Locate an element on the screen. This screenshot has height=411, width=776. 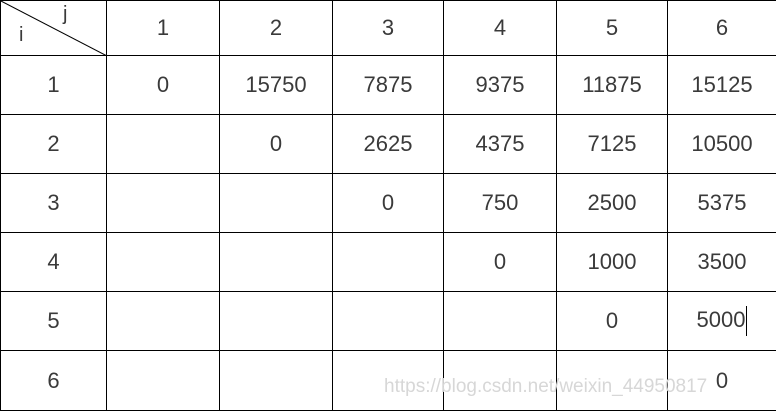
table-cell: 15125 is located at coordinates (721, 85).